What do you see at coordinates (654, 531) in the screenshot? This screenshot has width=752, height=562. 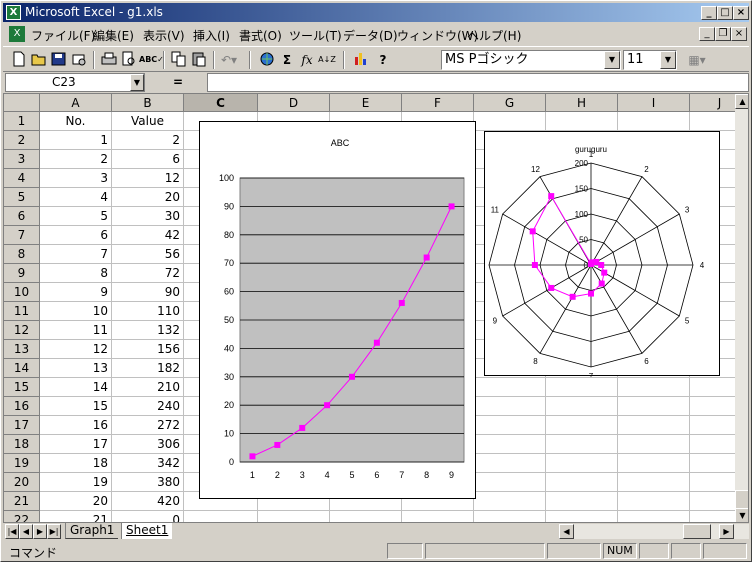 I see `horizontal-scrollbar: ◀ ▶` at bounding box center [654, 531].